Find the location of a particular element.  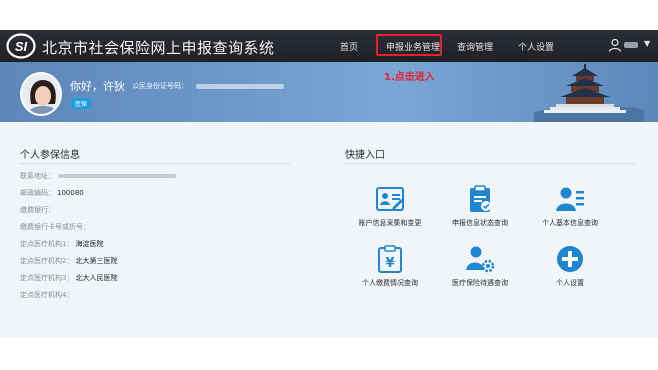

info-value: 100080 is located at coordinates (70, 193).